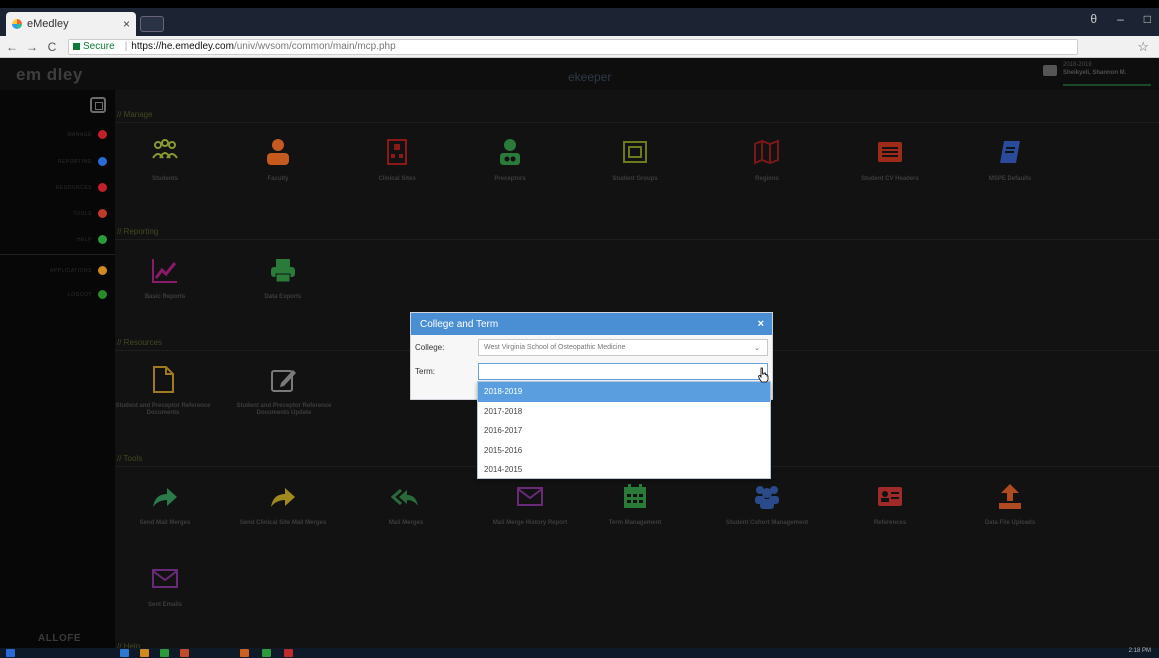 This screenshot has width=1159, height=658. What do you see at coordinates (430, 347) in the screenshot?
I see `college-label: College:` at bounding box center [430, 347].